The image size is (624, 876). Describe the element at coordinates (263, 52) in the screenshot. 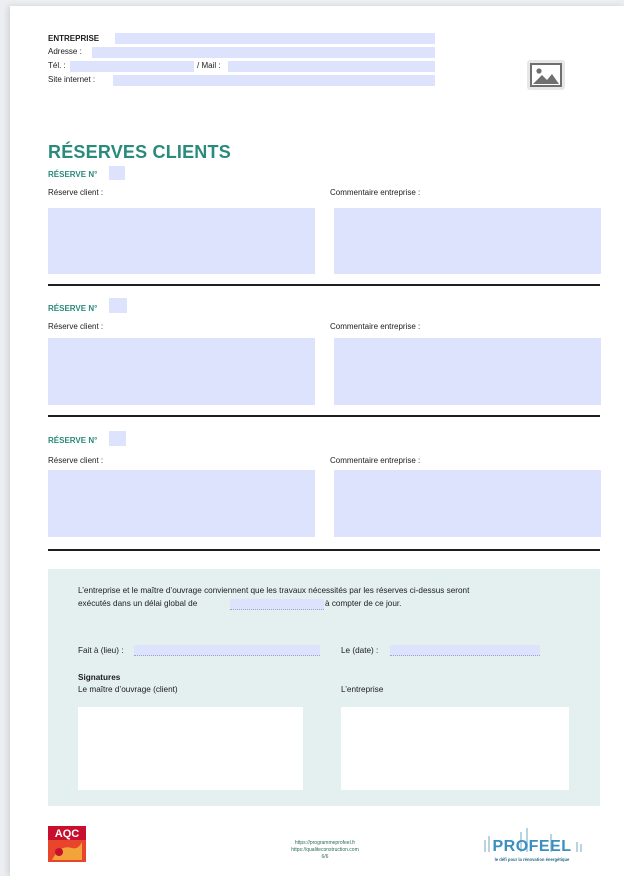

I see `address-field` at that location.